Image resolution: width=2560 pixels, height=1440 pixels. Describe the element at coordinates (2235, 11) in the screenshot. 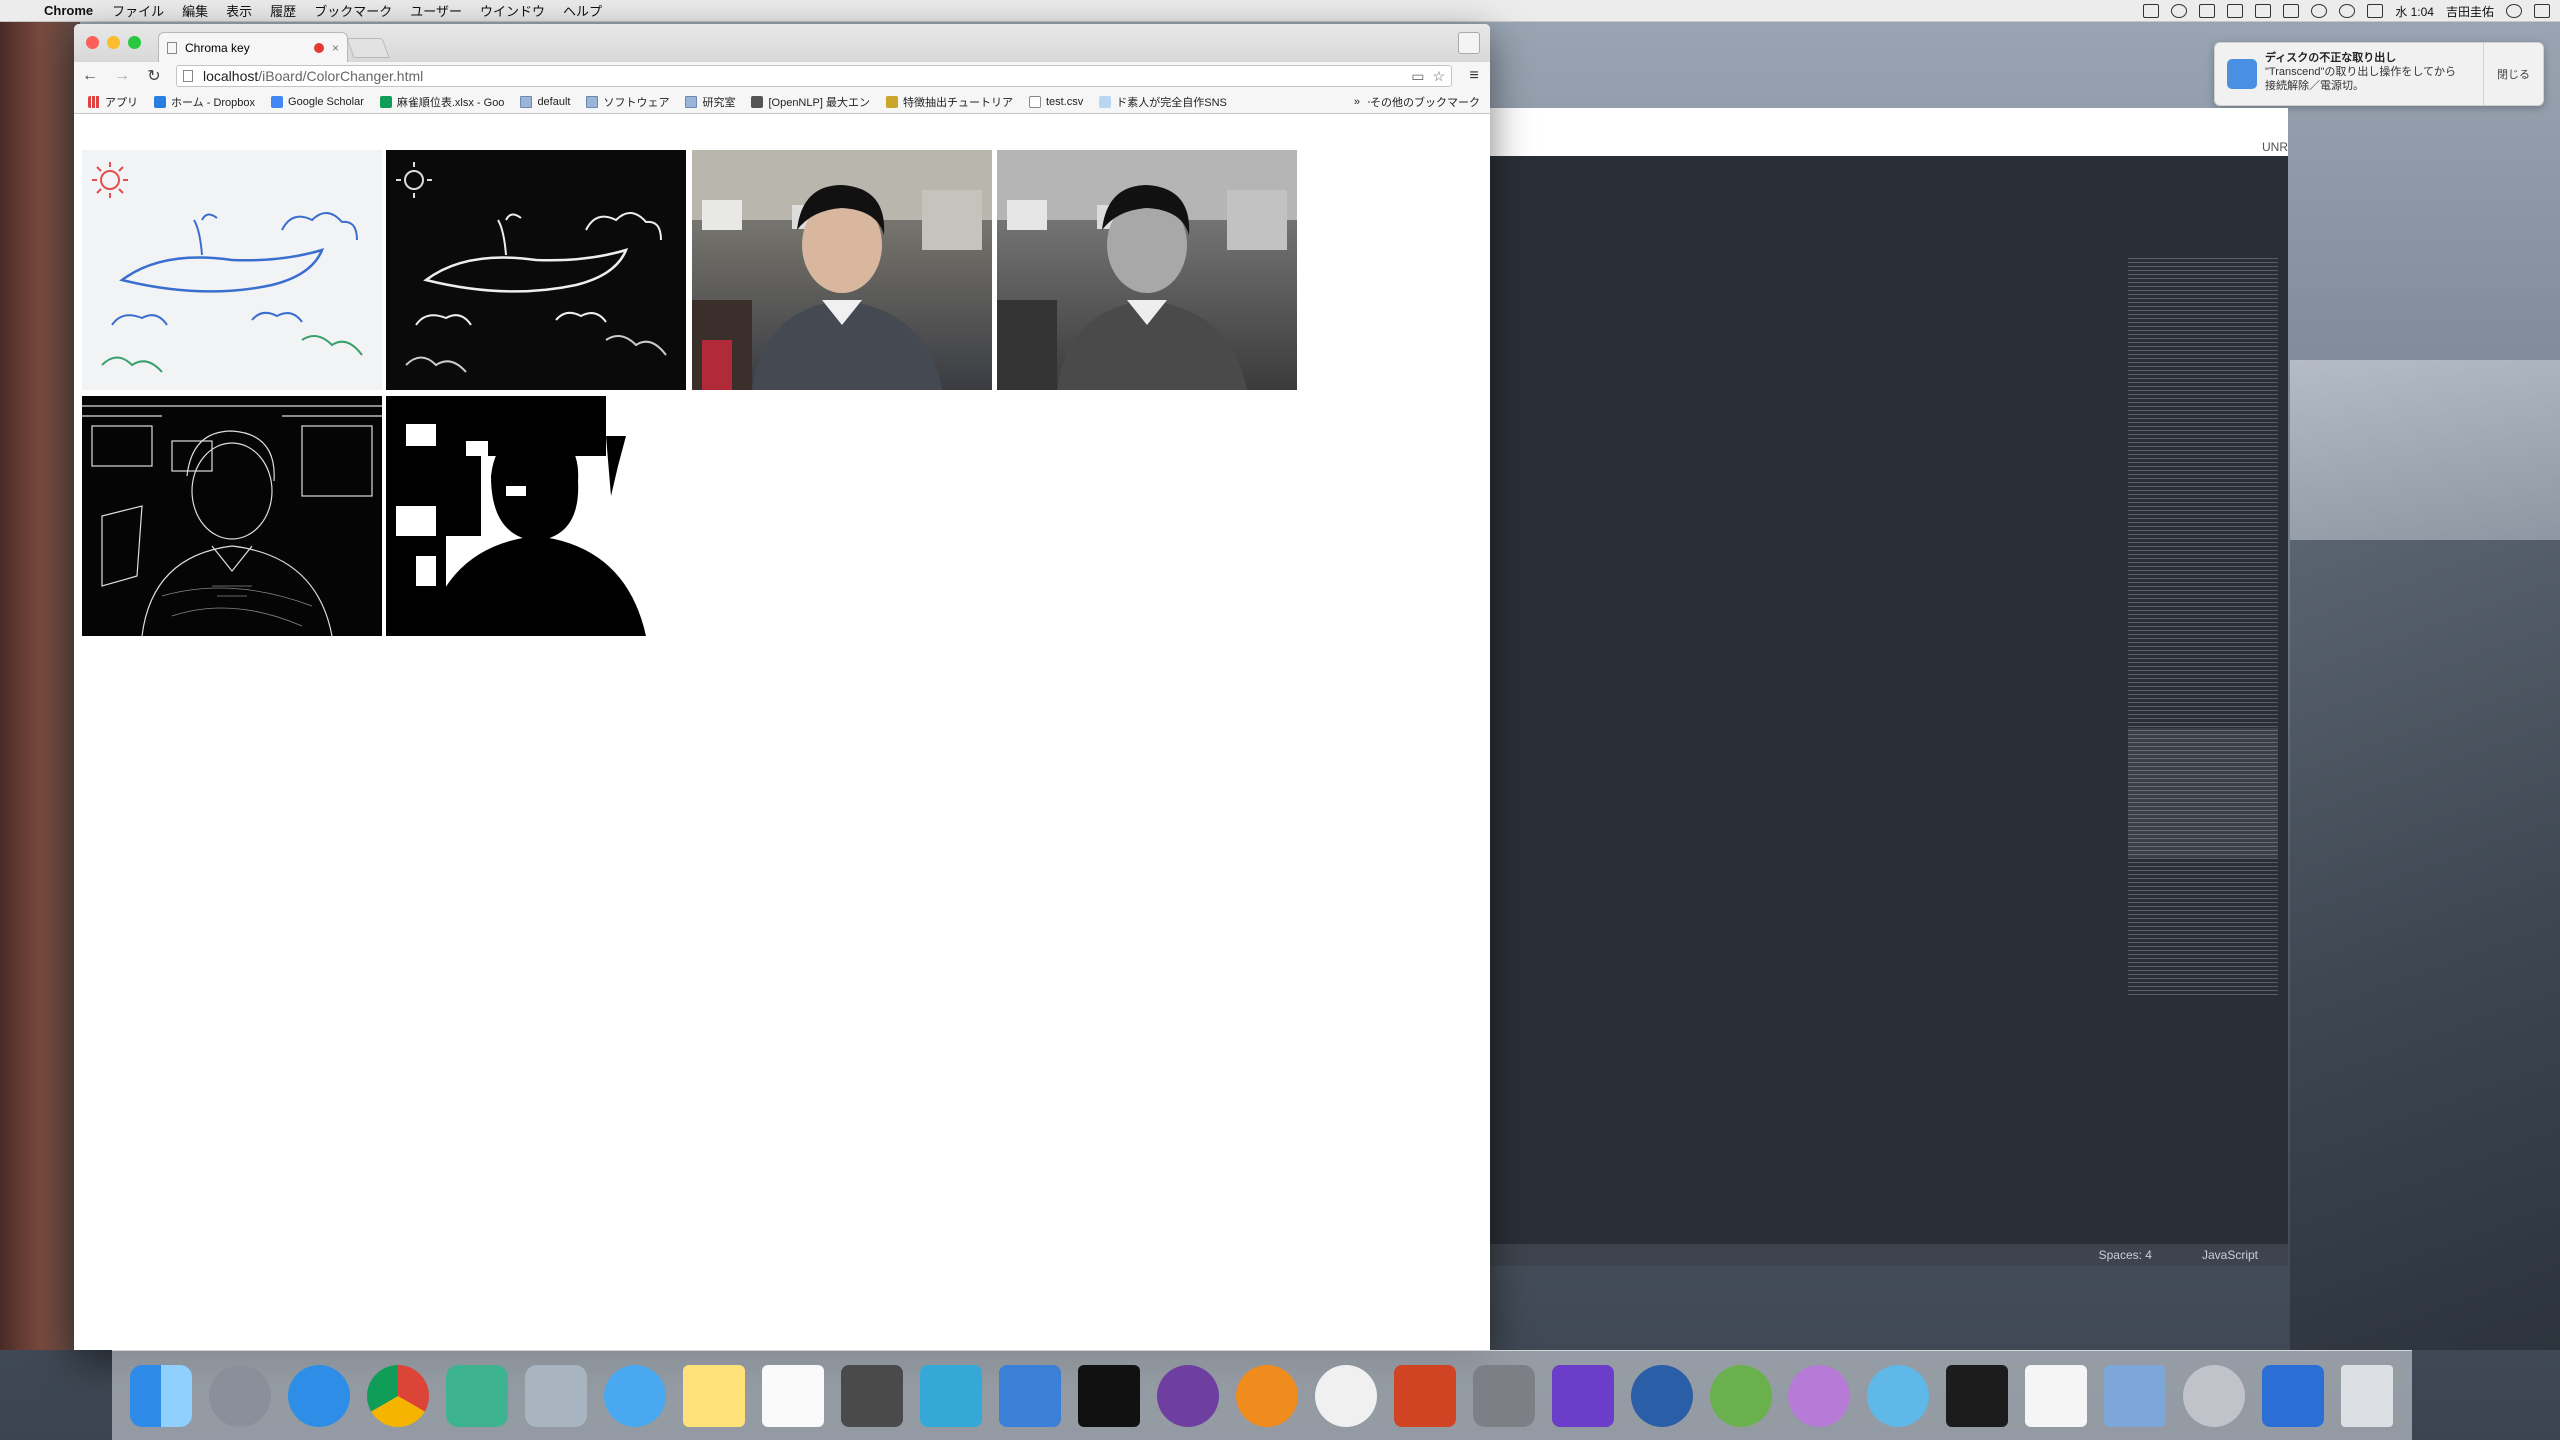

I see `display-icon` at that location.